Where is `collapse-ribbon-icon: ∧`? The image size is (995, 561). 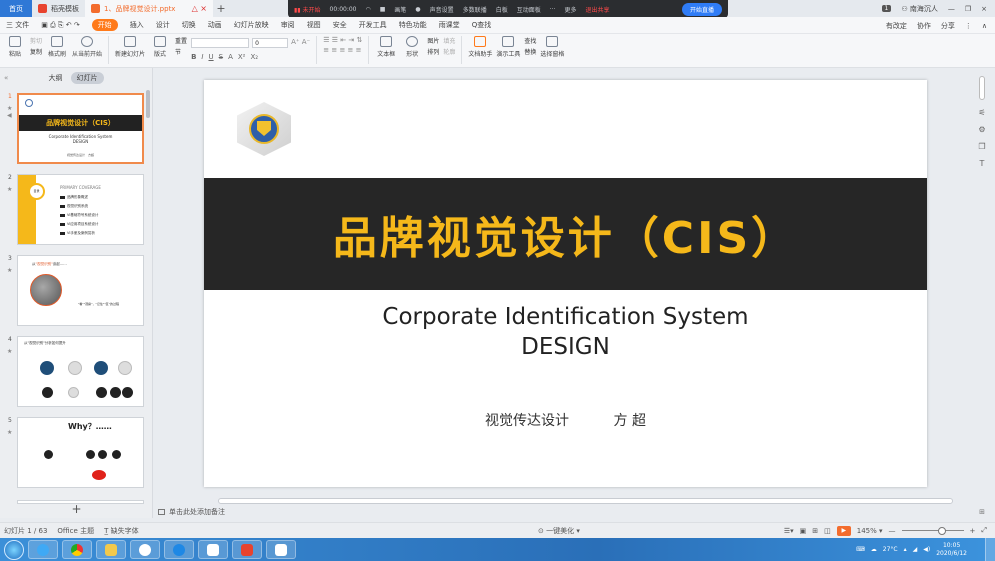
collapse-ribbon-icon: ∧ is located at coordinates (984, 26).